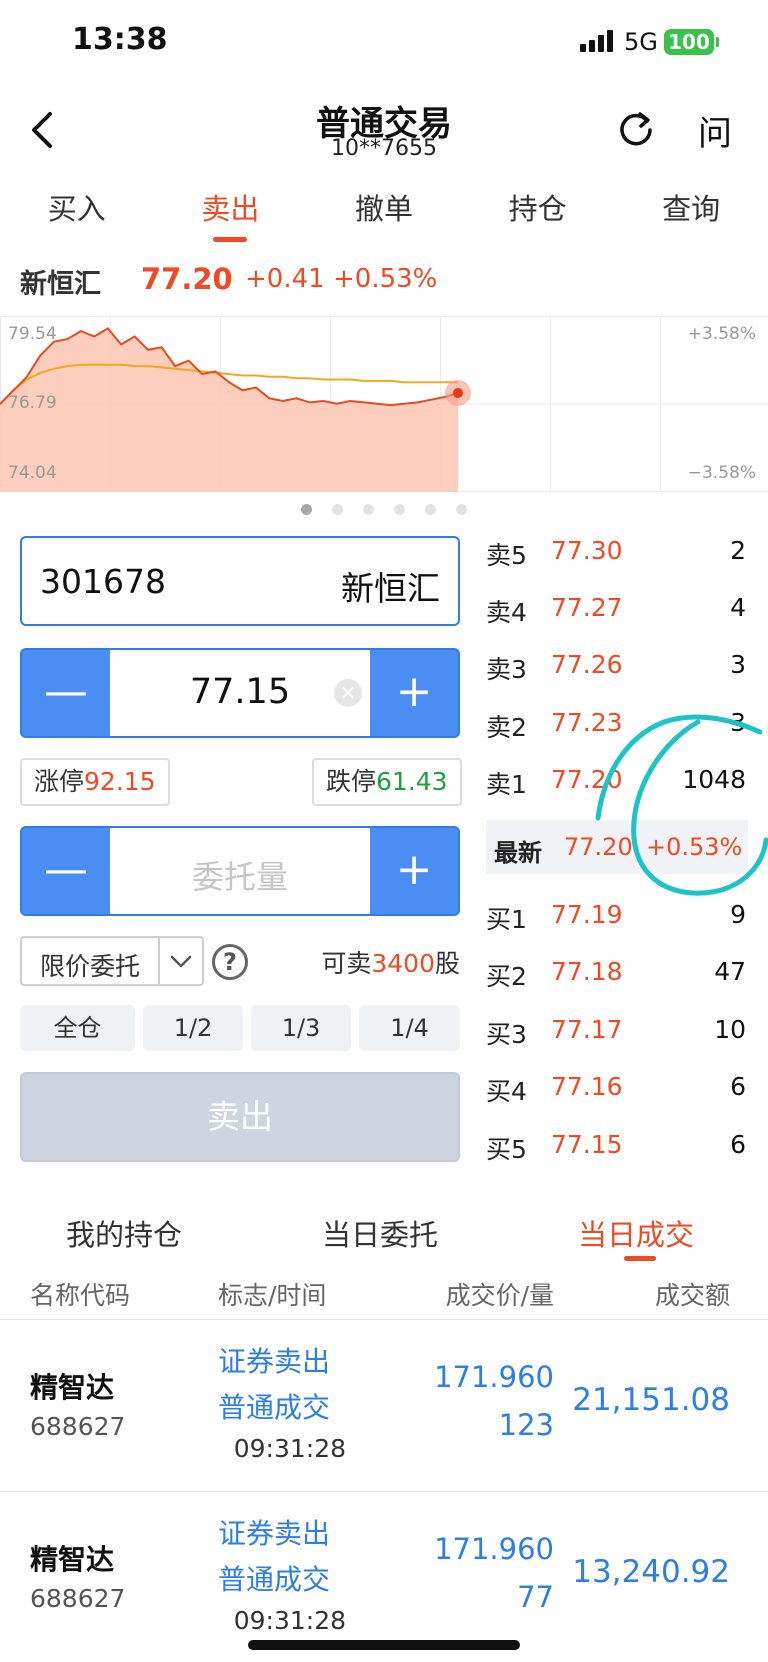  What do you see at coordinates (414, 693) in the screenshot?
I see `price-increase-button: +` at bounding box center [414, 693].